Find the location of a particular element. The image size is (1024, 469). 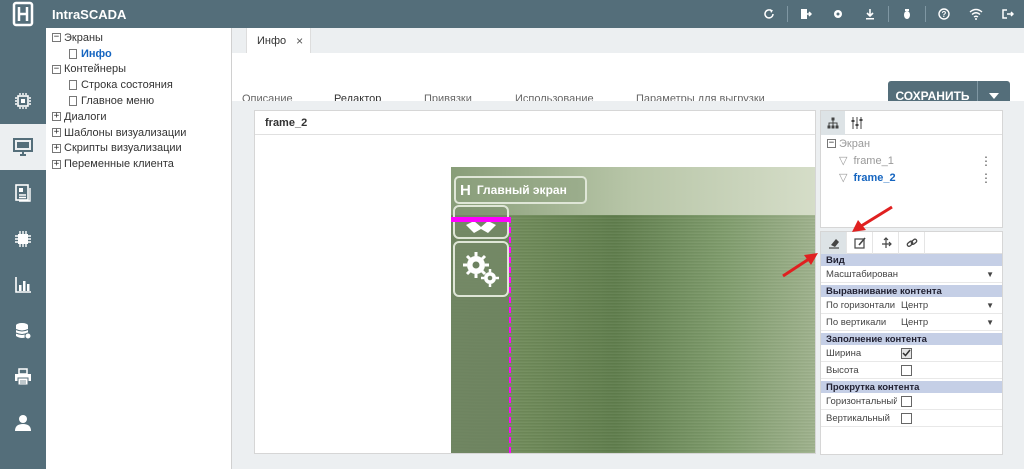

annotation-arrows is located at coordinates (837, 241).